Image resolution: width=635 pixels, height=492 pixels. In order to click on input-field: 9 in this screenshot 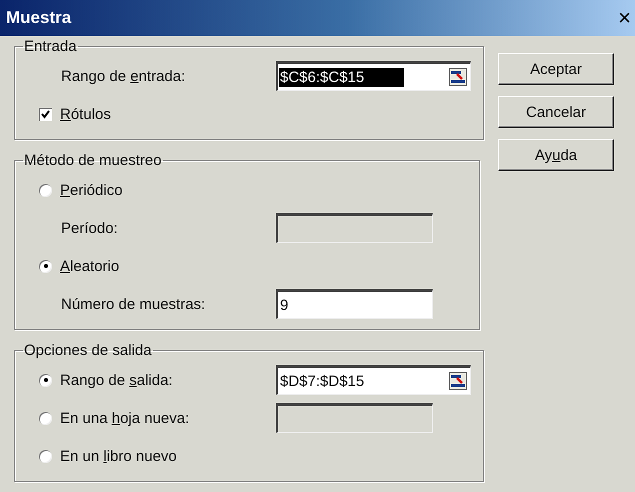, I will do `click(354, 304)`.